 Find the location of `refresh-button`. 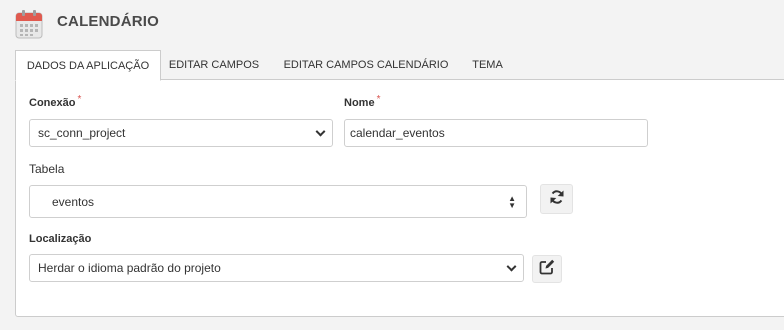

refresh-button is located at coordinates (556, 199).